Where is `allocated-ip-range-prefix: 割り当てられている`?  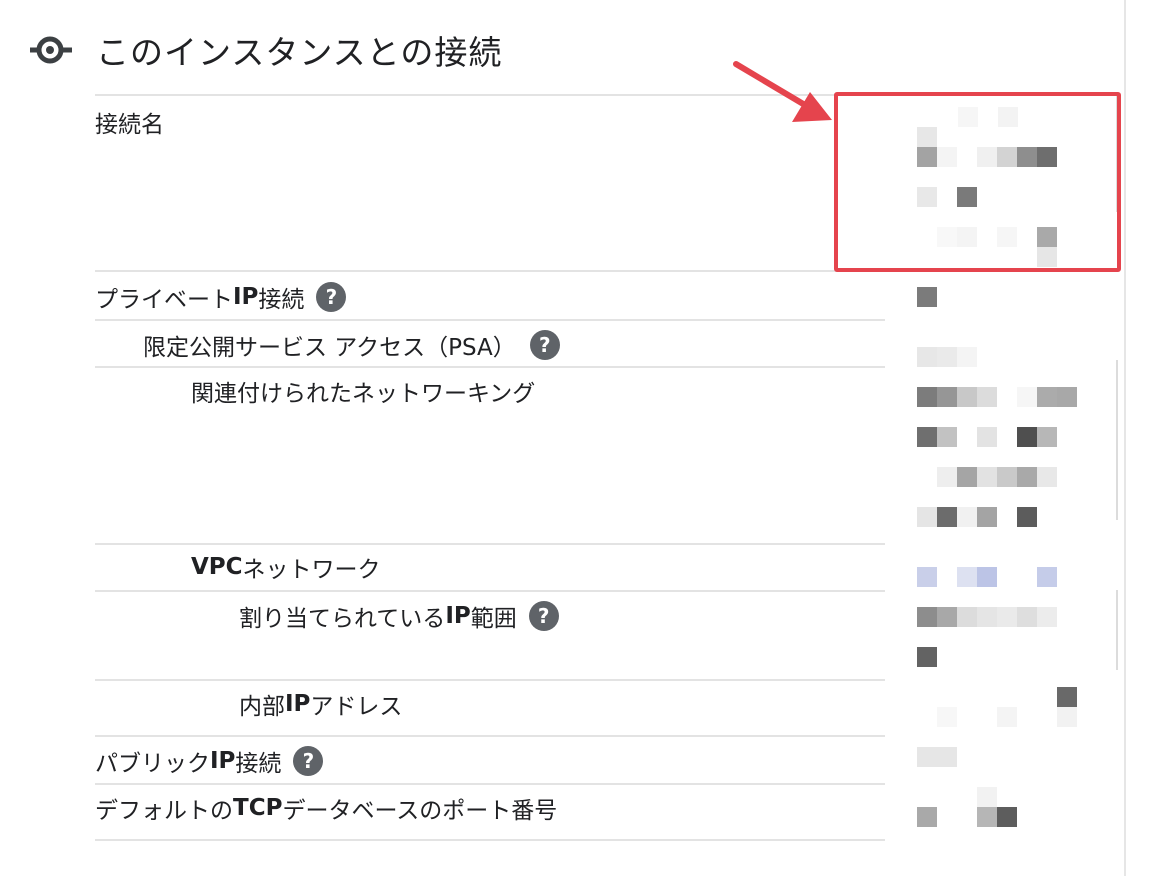
allocated-ip-range-prefix: 割り当てられている is located at coordinates (342, 619).